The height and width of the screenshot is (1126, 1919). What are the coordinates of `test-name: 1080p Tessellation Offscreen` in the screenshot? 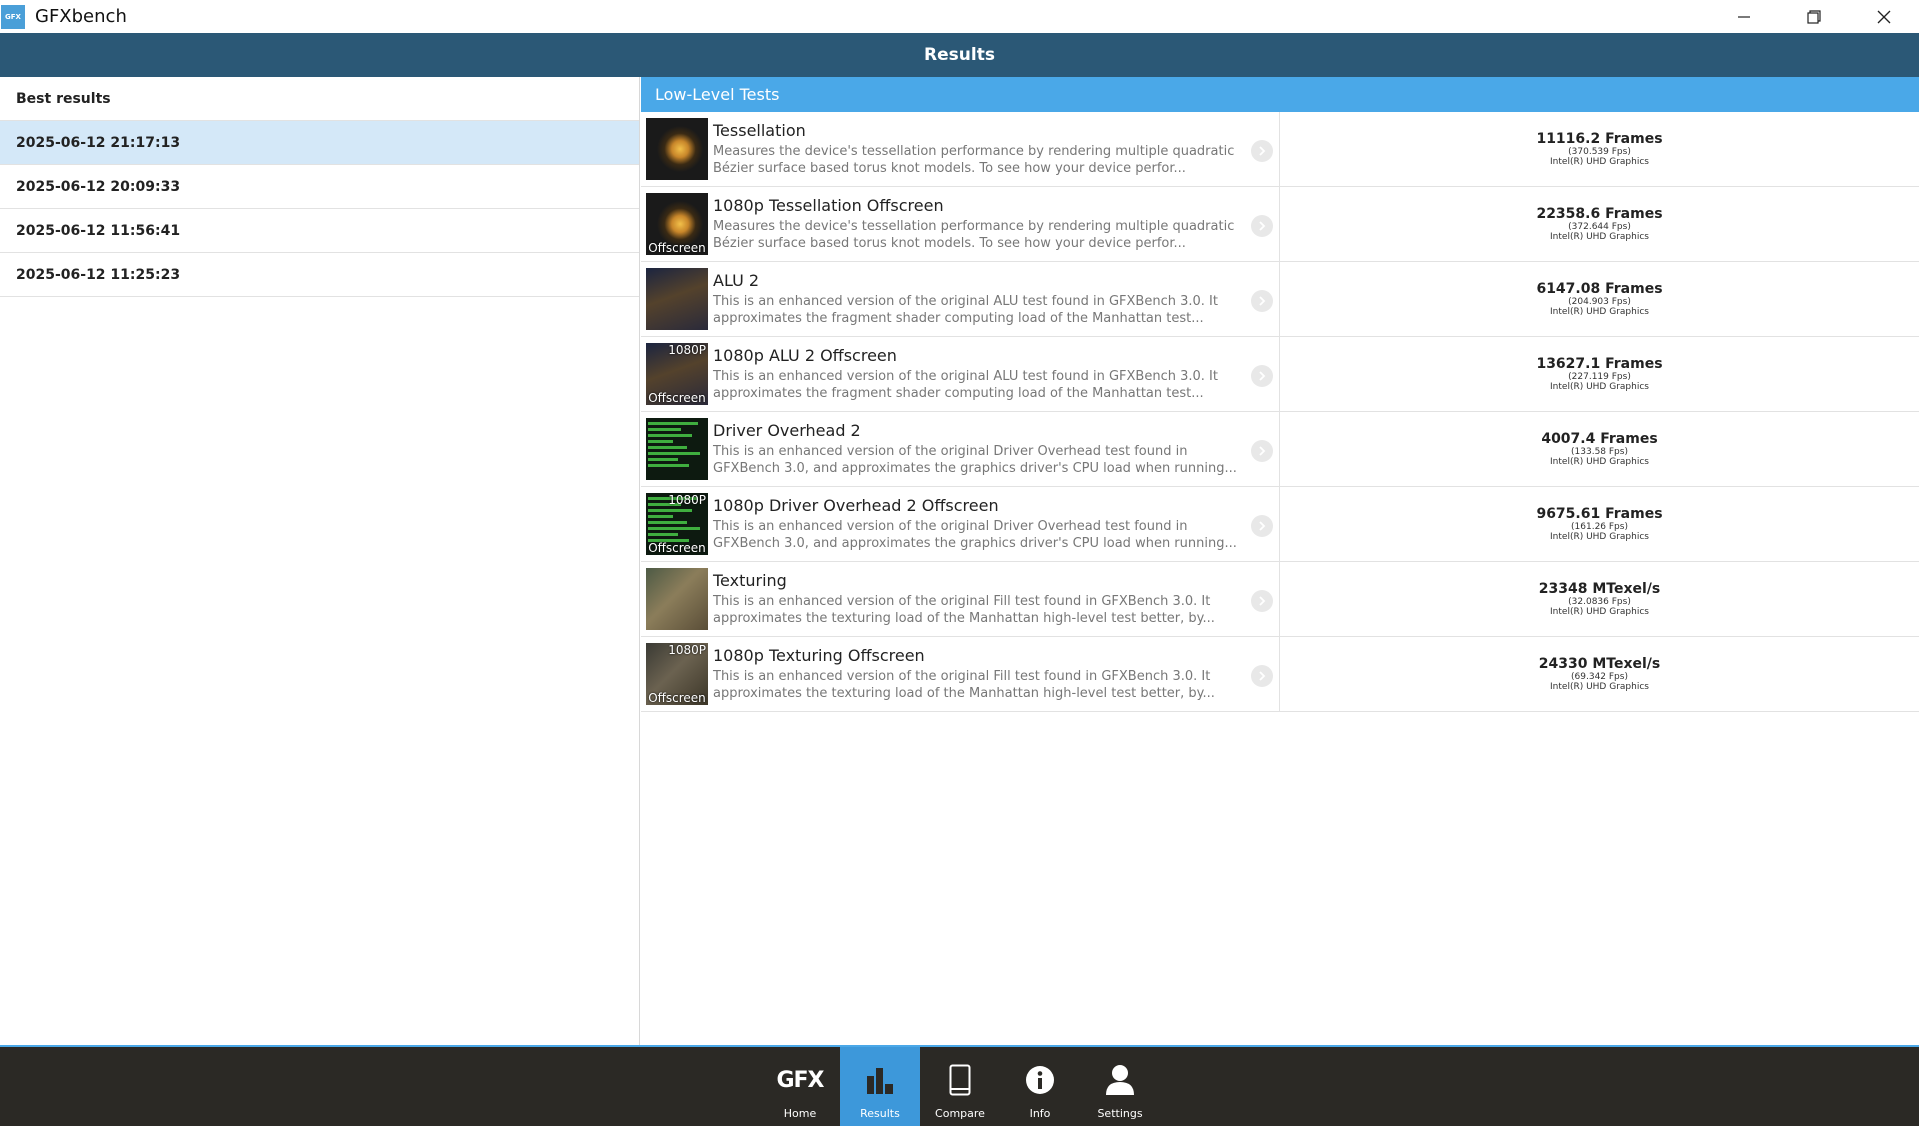 It's located at (828, 205).